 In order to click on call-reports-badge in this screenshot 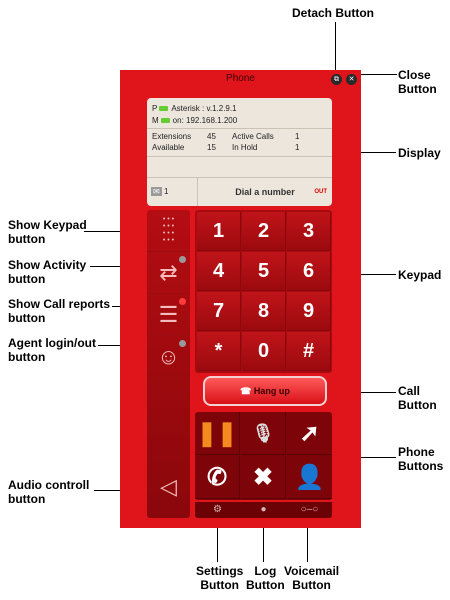, I will do `click(182, 301)`.